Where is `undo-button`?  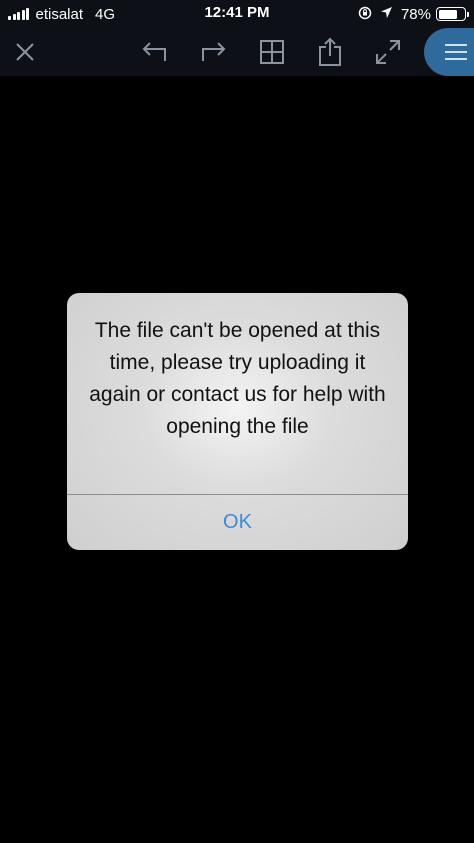 undo-button is located at coordinates (155, 52).